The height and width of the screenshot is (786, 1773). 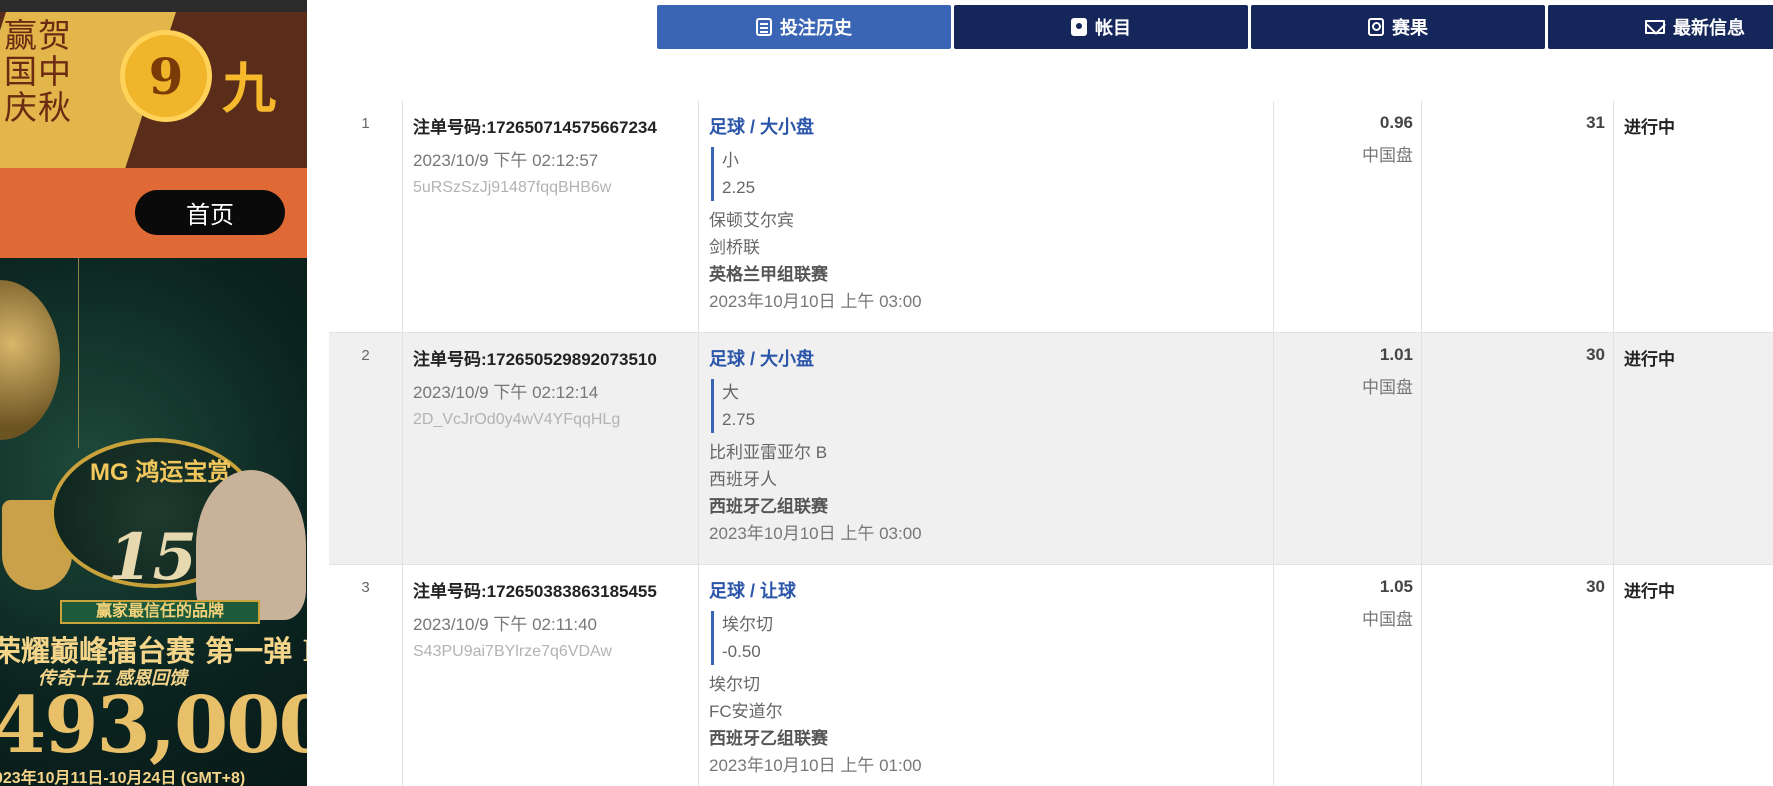 I want to click on bet-ref: 2D_VcJrOd0y4wV4YFqqHLg, so click(x=517, y=419).